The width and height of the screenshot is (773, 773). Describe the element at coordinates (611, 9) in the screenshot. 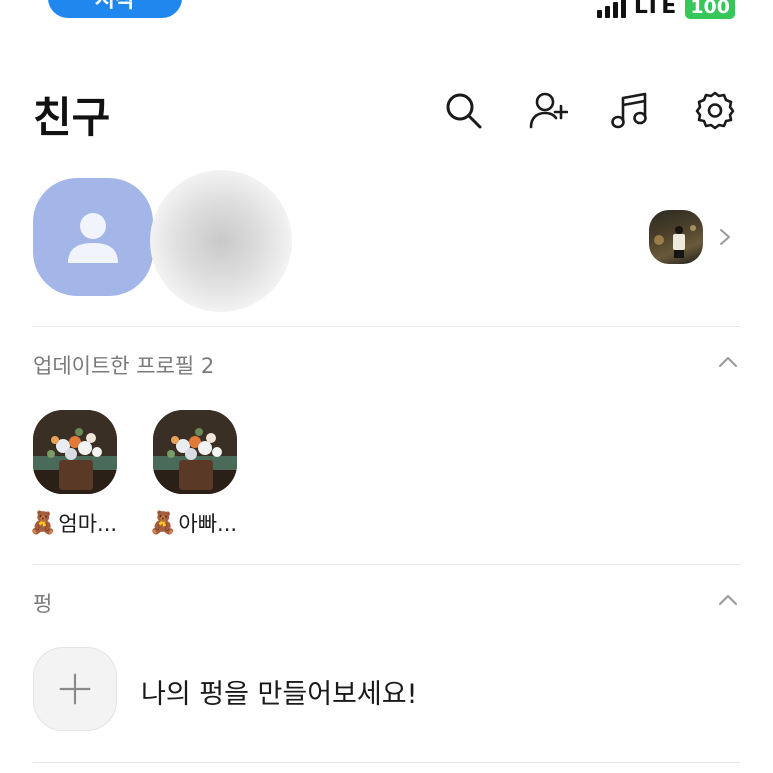

I see `signal-icon` at that location.